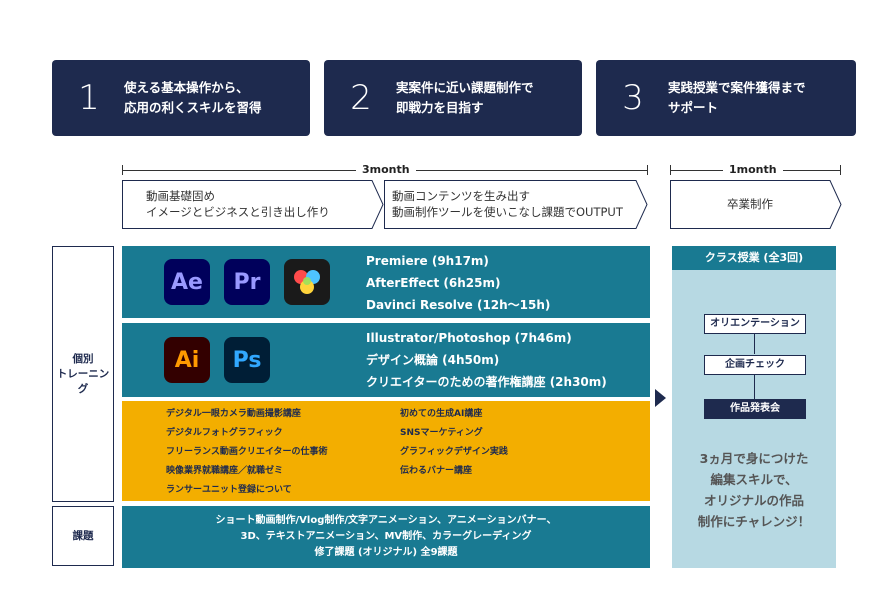 This screenshot has width=890, height=600. What do you see at coordinates (633, 98) in the screenshot?
I see `step-number: 3` at bounding box center [633, 98].